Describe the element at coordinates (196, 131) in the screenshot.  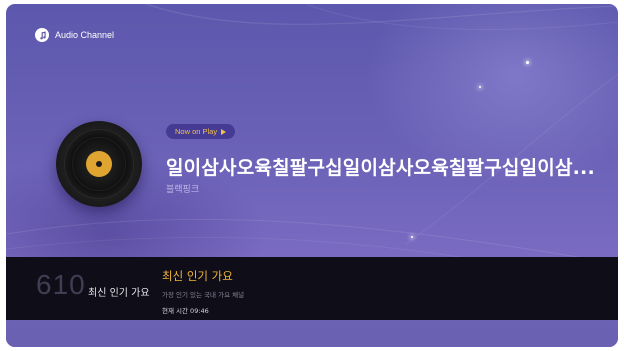
I see `now-playing-label: Now on Play` at that location.